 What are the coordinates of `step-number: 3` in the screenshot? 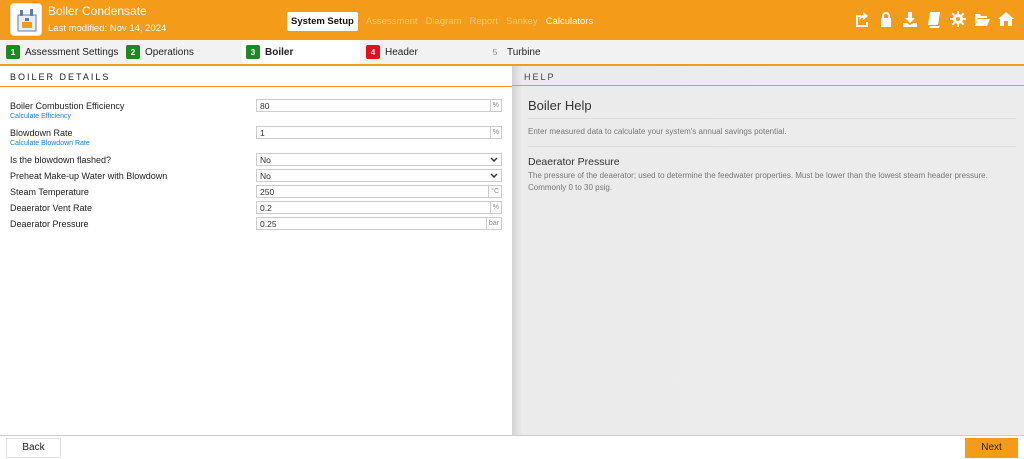 It's located at (253, 52).